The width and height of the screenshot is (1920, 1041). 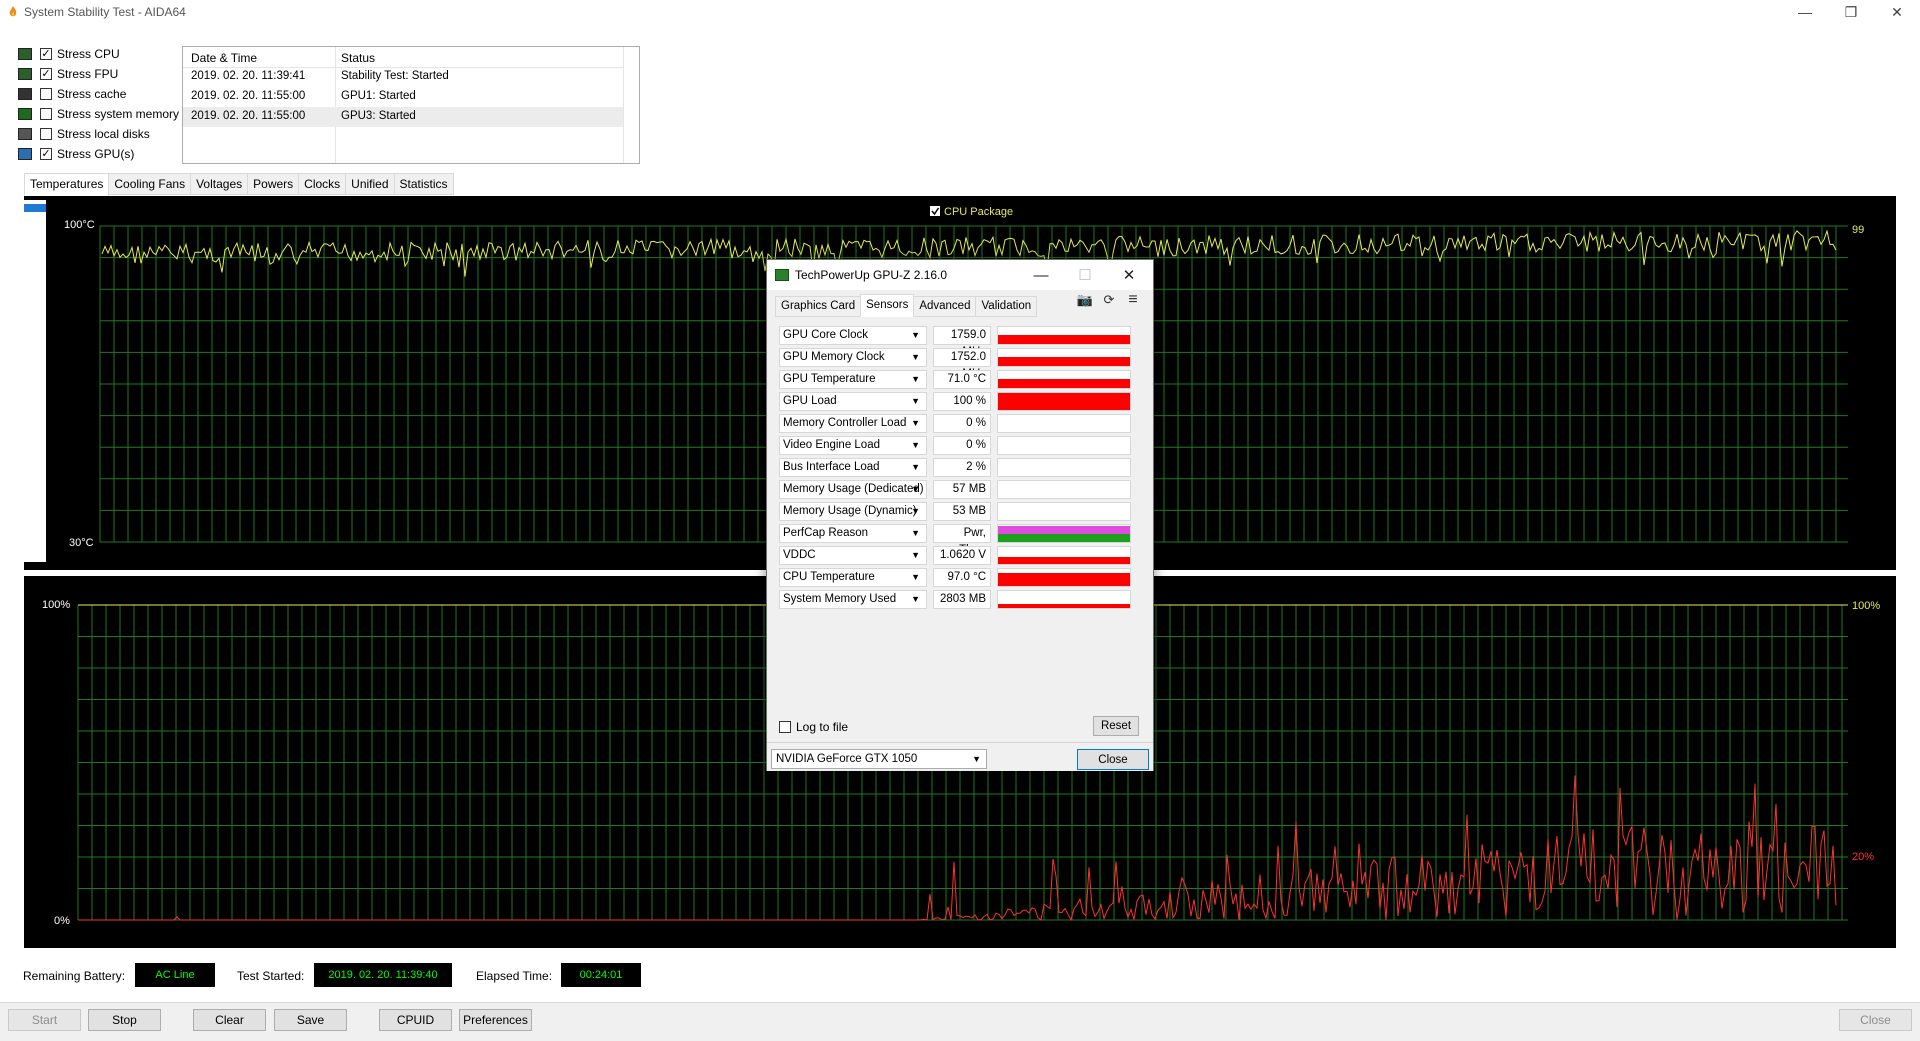 What do you see at coordinates (1109, 300) in the screenshot?
I see `refresh-icon: ⟳` at bounding box center [1109, 300].